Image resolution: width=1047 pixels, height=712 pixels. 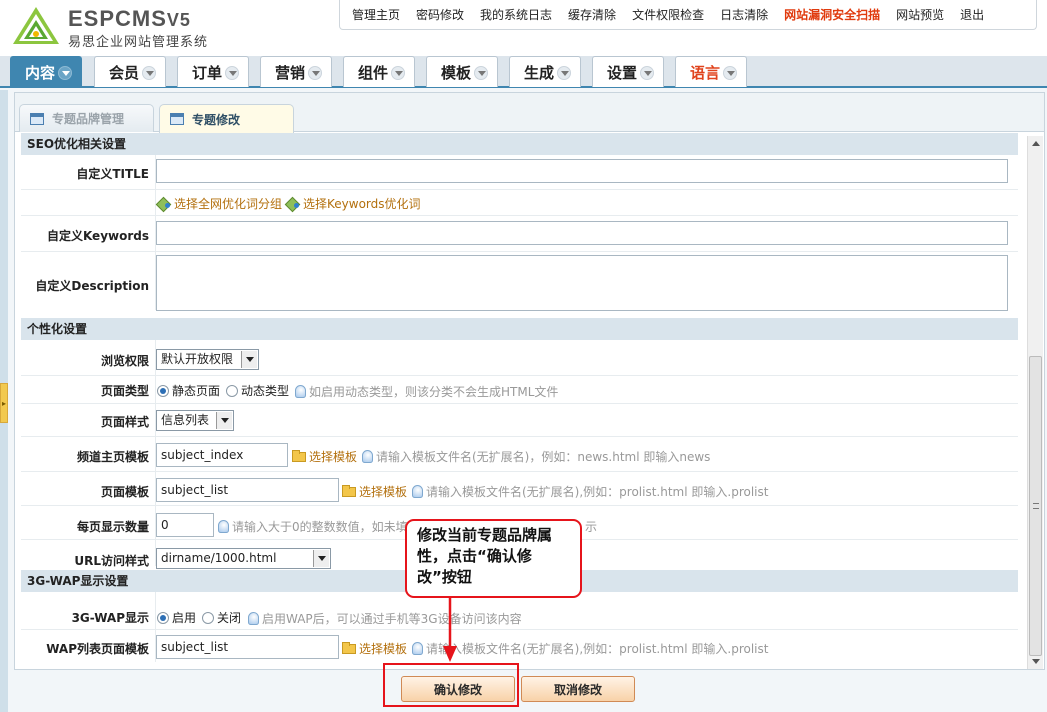 I want to click on top-link-logout: 退出, so click(x=972, y=14).